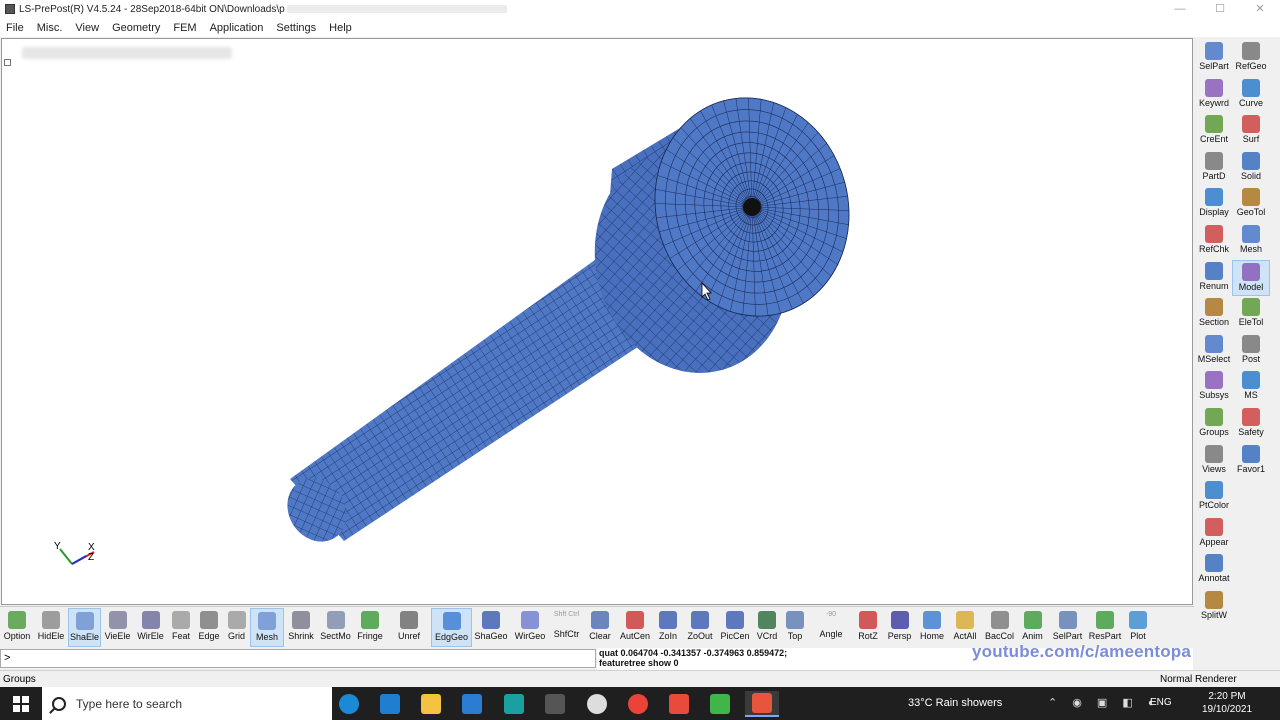 The height and width of the screenshot is (720, 1280). What do you see at coordinates (1214, 95) in the screenshot?
I see `panel-button-keywrd: Keywrd` at bounding box center [1214, 95].